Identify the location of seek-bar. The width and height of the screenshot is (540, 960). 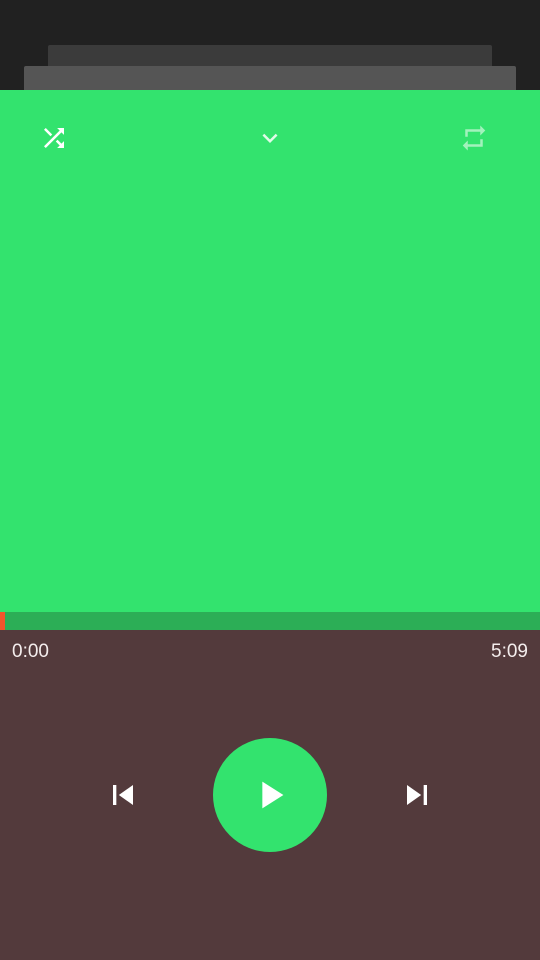
(270, 621).